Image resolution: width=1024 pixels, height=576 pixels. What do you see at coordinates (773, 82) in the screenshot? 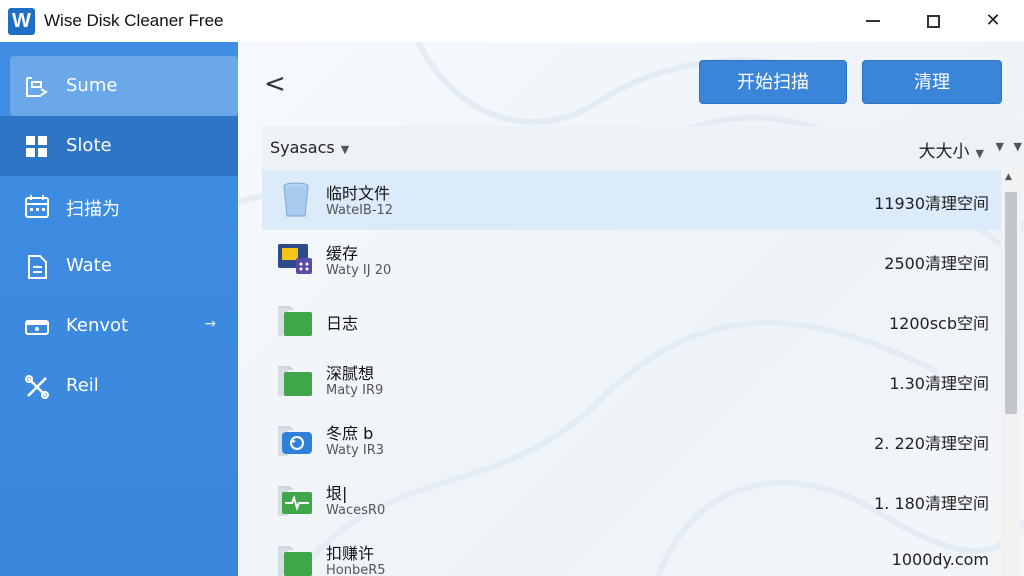
I see `start-scan-button: 开始扫描` at bounding box center [773, 82].